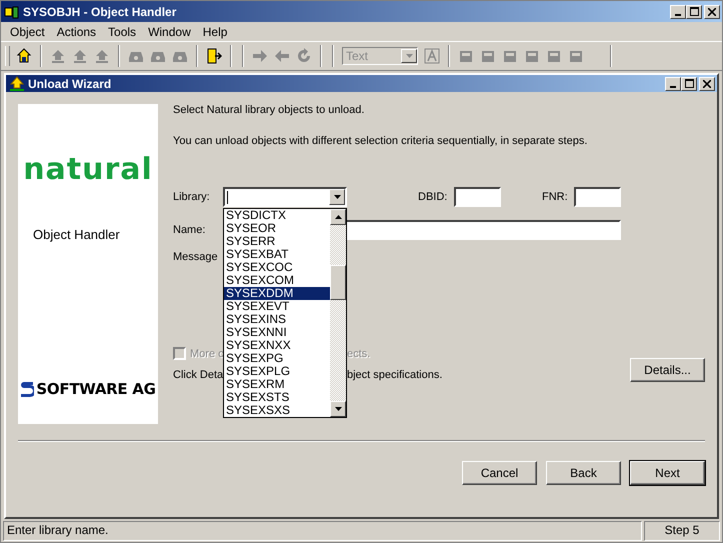  What do you see at coordinates (214, 56) in the screenshot?
I see `door-icon` at bounding box center [214, 56].